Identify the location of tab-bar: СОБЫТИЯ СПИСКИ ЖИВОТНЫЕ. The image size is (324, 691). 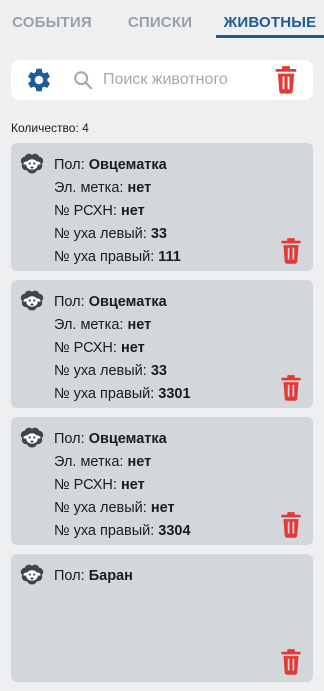
(162, 22).